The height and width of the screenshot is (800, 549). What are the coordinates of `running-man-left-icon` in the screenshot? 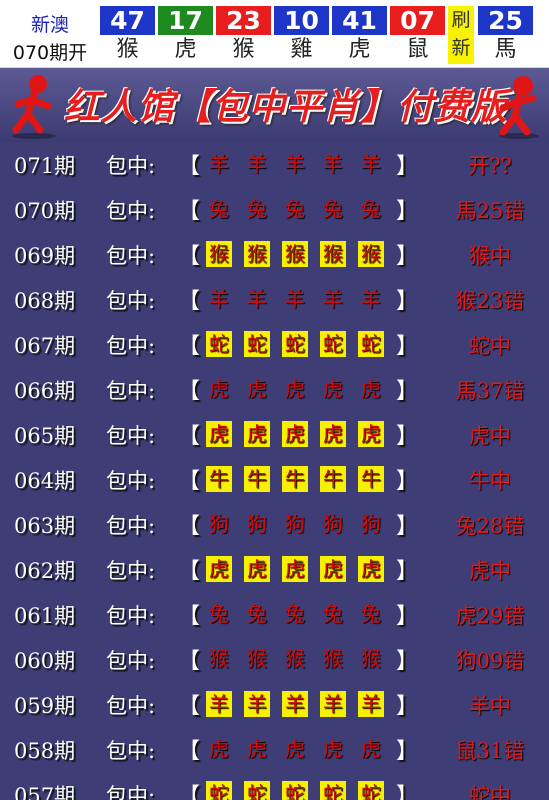 It's located at (34, 107).